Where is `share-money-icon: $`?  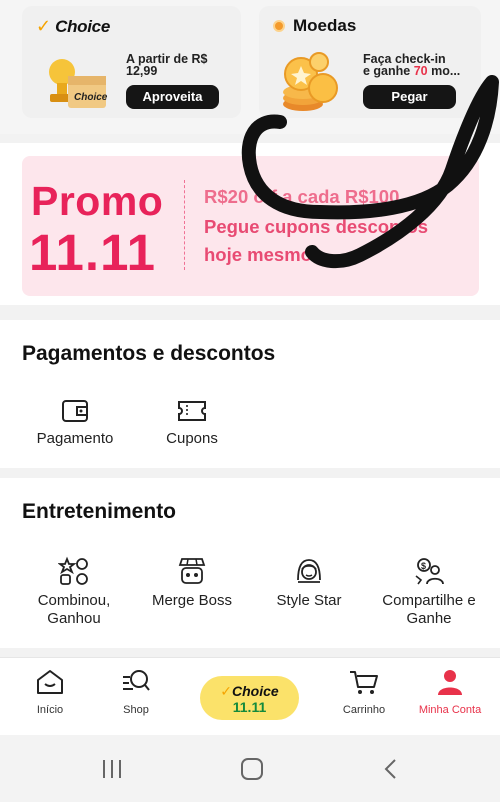 share-money-icon: $ is located at coordinates (429, 571).